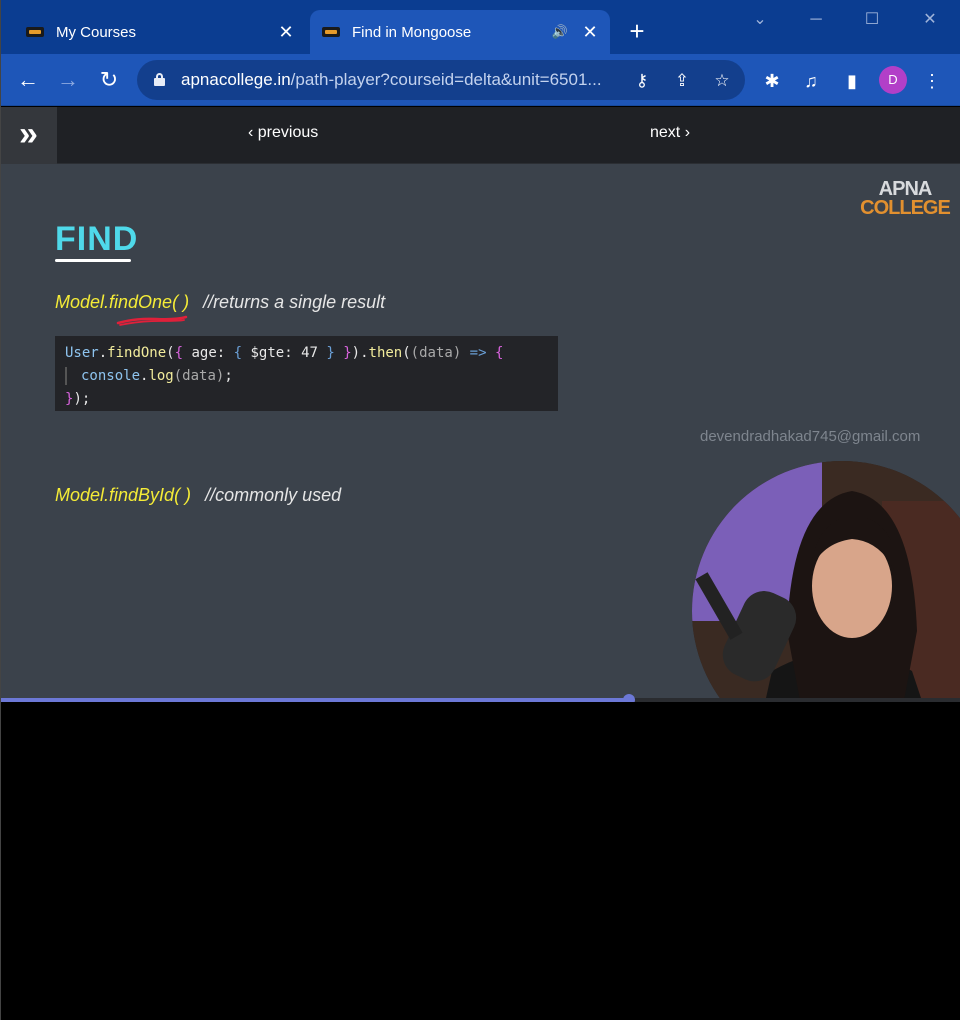 The width and height of the screenshot is (960, 1020). Describe the element at coordinates (68, 80) in the screenshot. I see `forward-button: →` at that location.